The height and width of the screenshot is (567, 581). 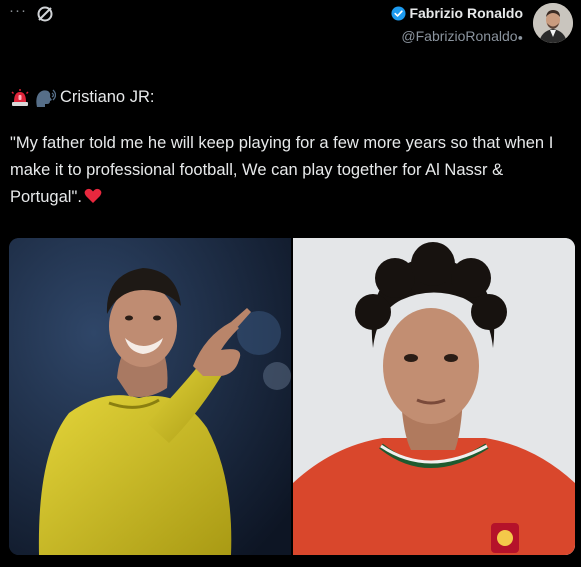 I want to click on author-name-row: Fabrizio Ronaldo, so click(x=457, y=13).